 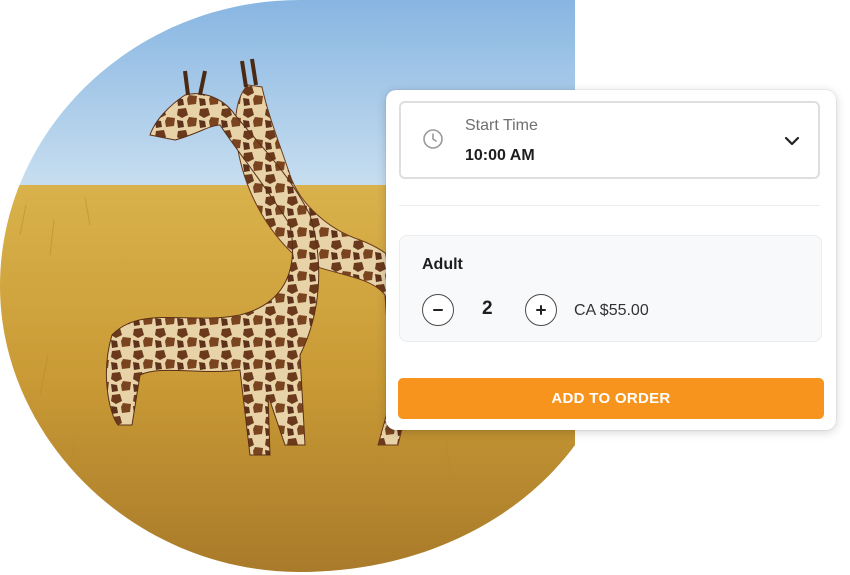 What do you see at coordinates (433, 139) in the screenshot?
I see `clock-icon` at bounding box center [433, 139].